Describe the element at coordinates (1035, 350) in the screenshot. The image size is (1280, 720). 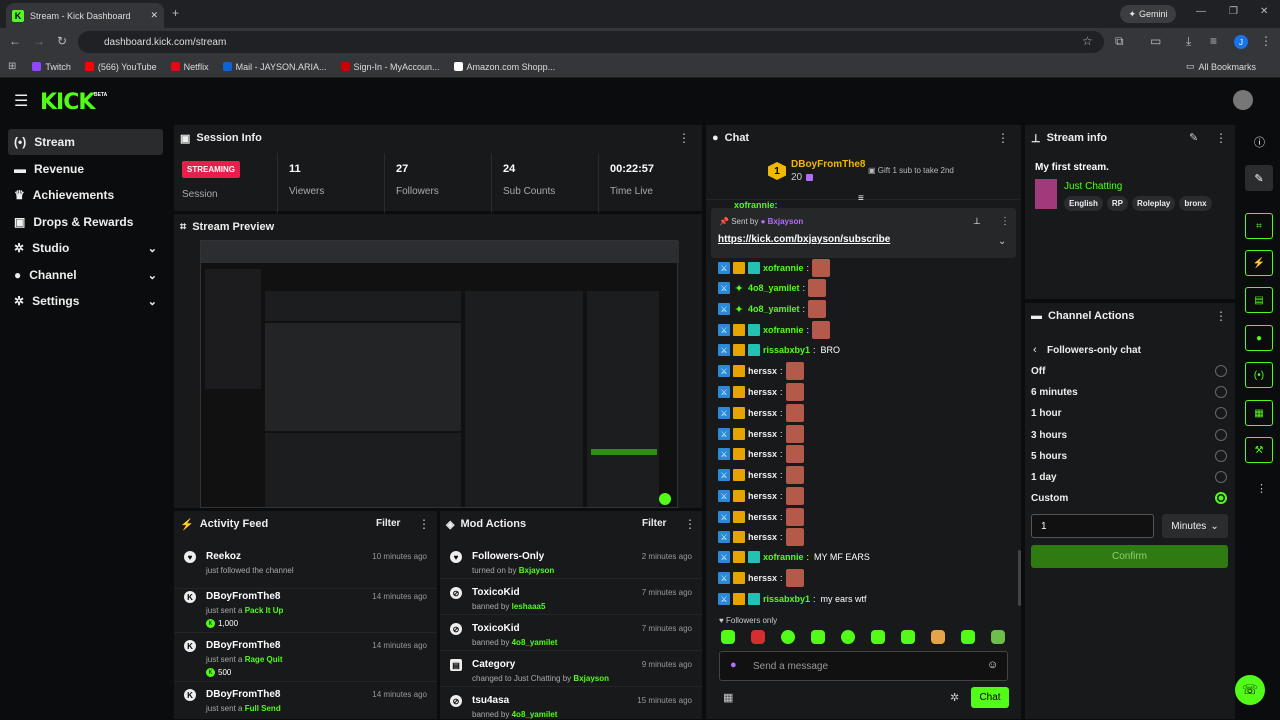
I see `back-chevron-icon: ‹` at that location.